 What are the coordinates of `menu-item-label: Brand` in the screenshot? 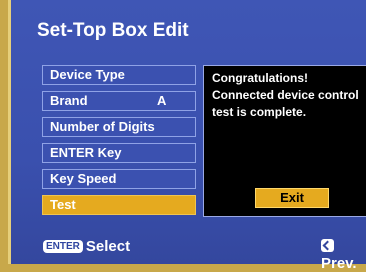 It's located at (69, 100).